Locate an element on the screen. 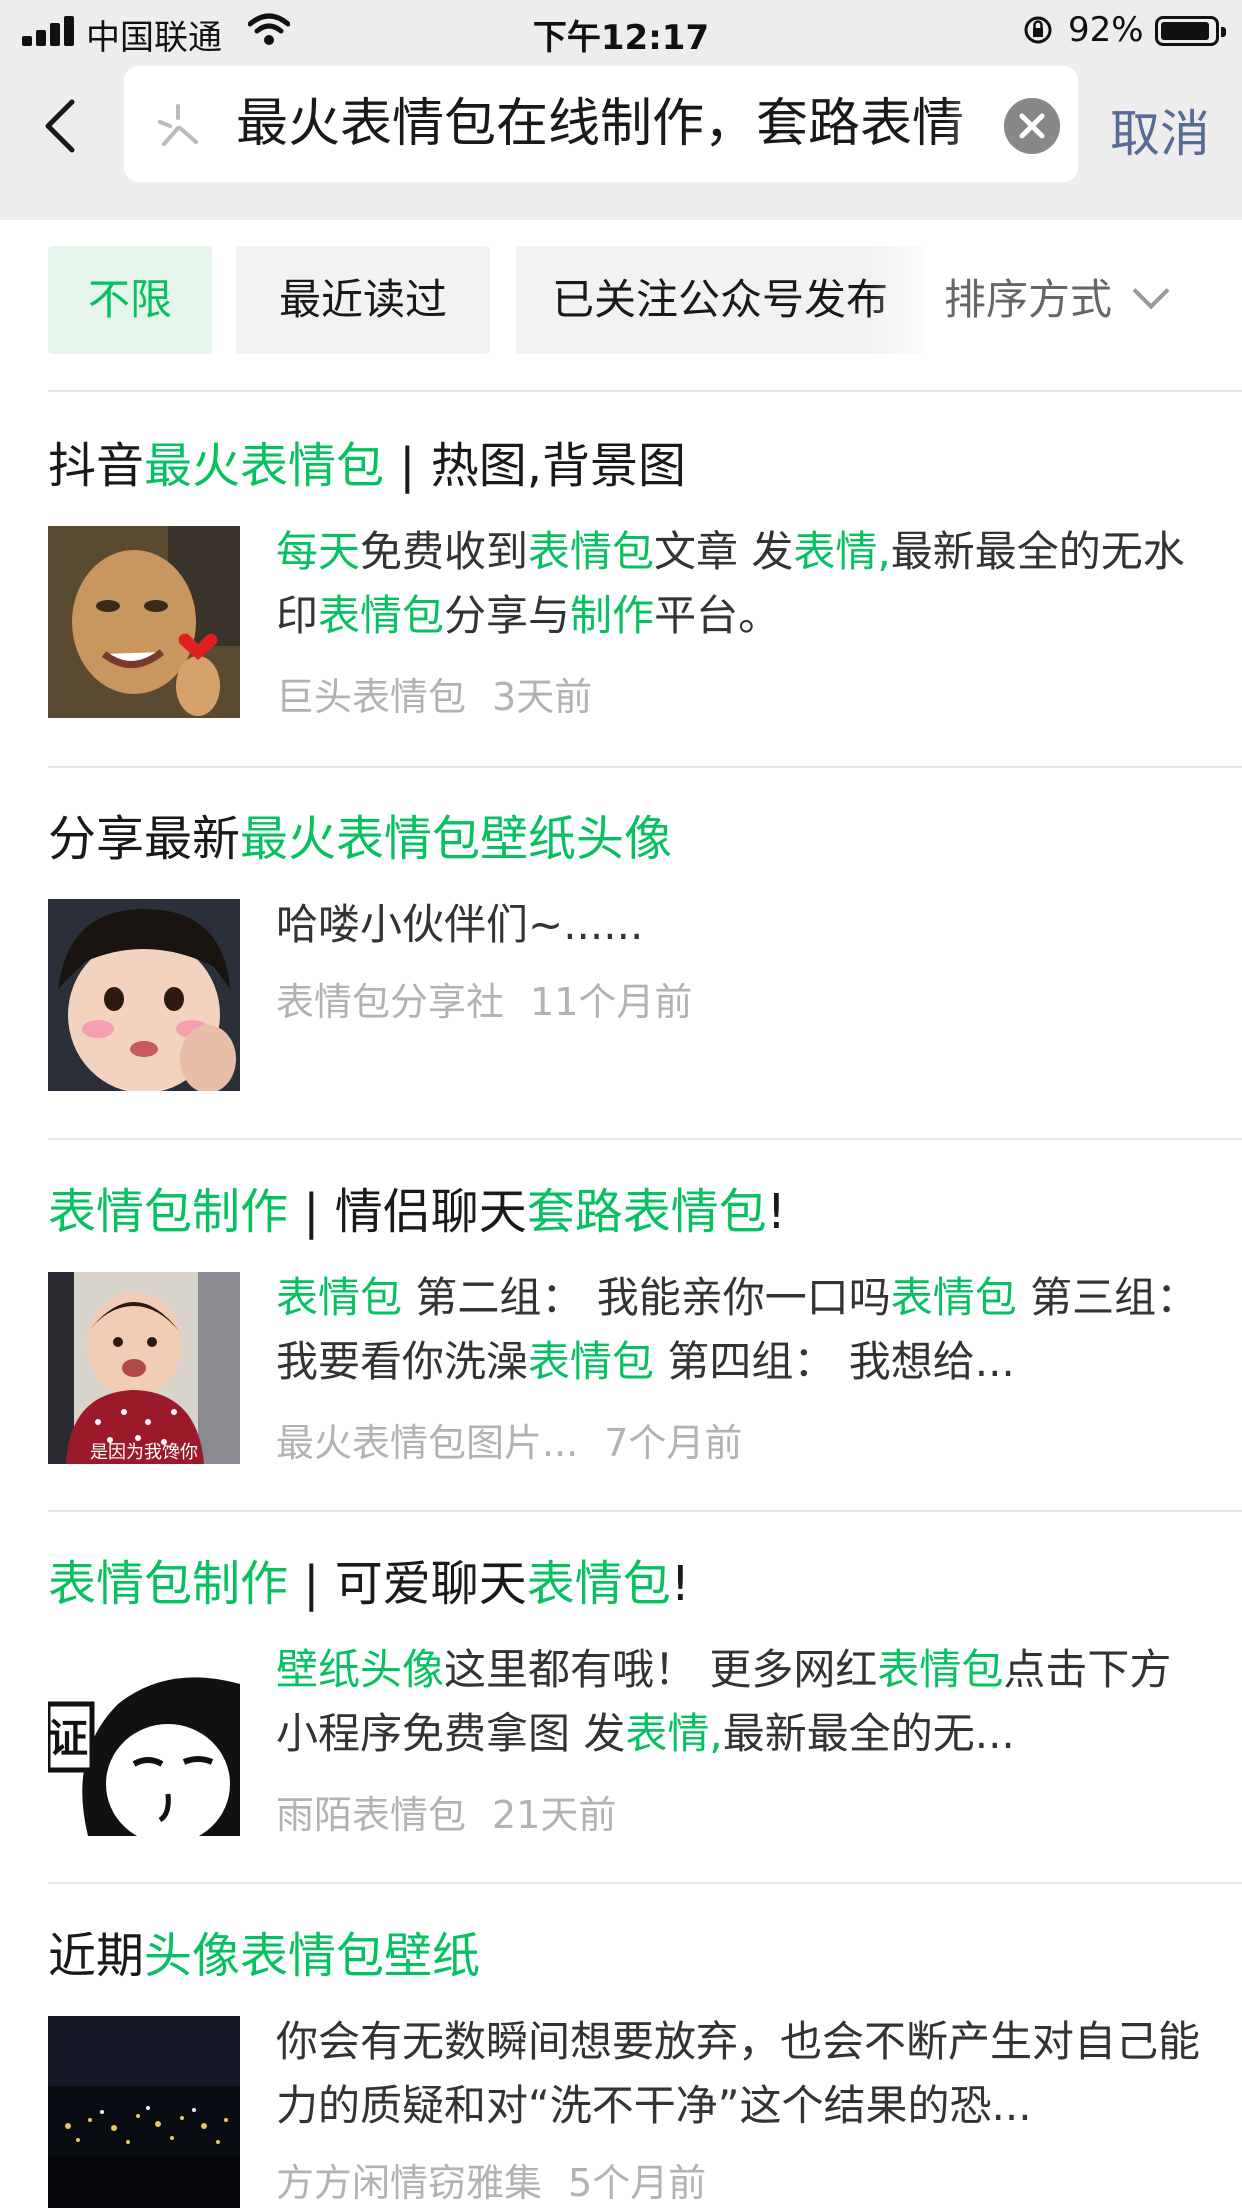 This screenshot has width=1242, height=2208. result-time: 11个月前 is located at coordinates (611, 1002).